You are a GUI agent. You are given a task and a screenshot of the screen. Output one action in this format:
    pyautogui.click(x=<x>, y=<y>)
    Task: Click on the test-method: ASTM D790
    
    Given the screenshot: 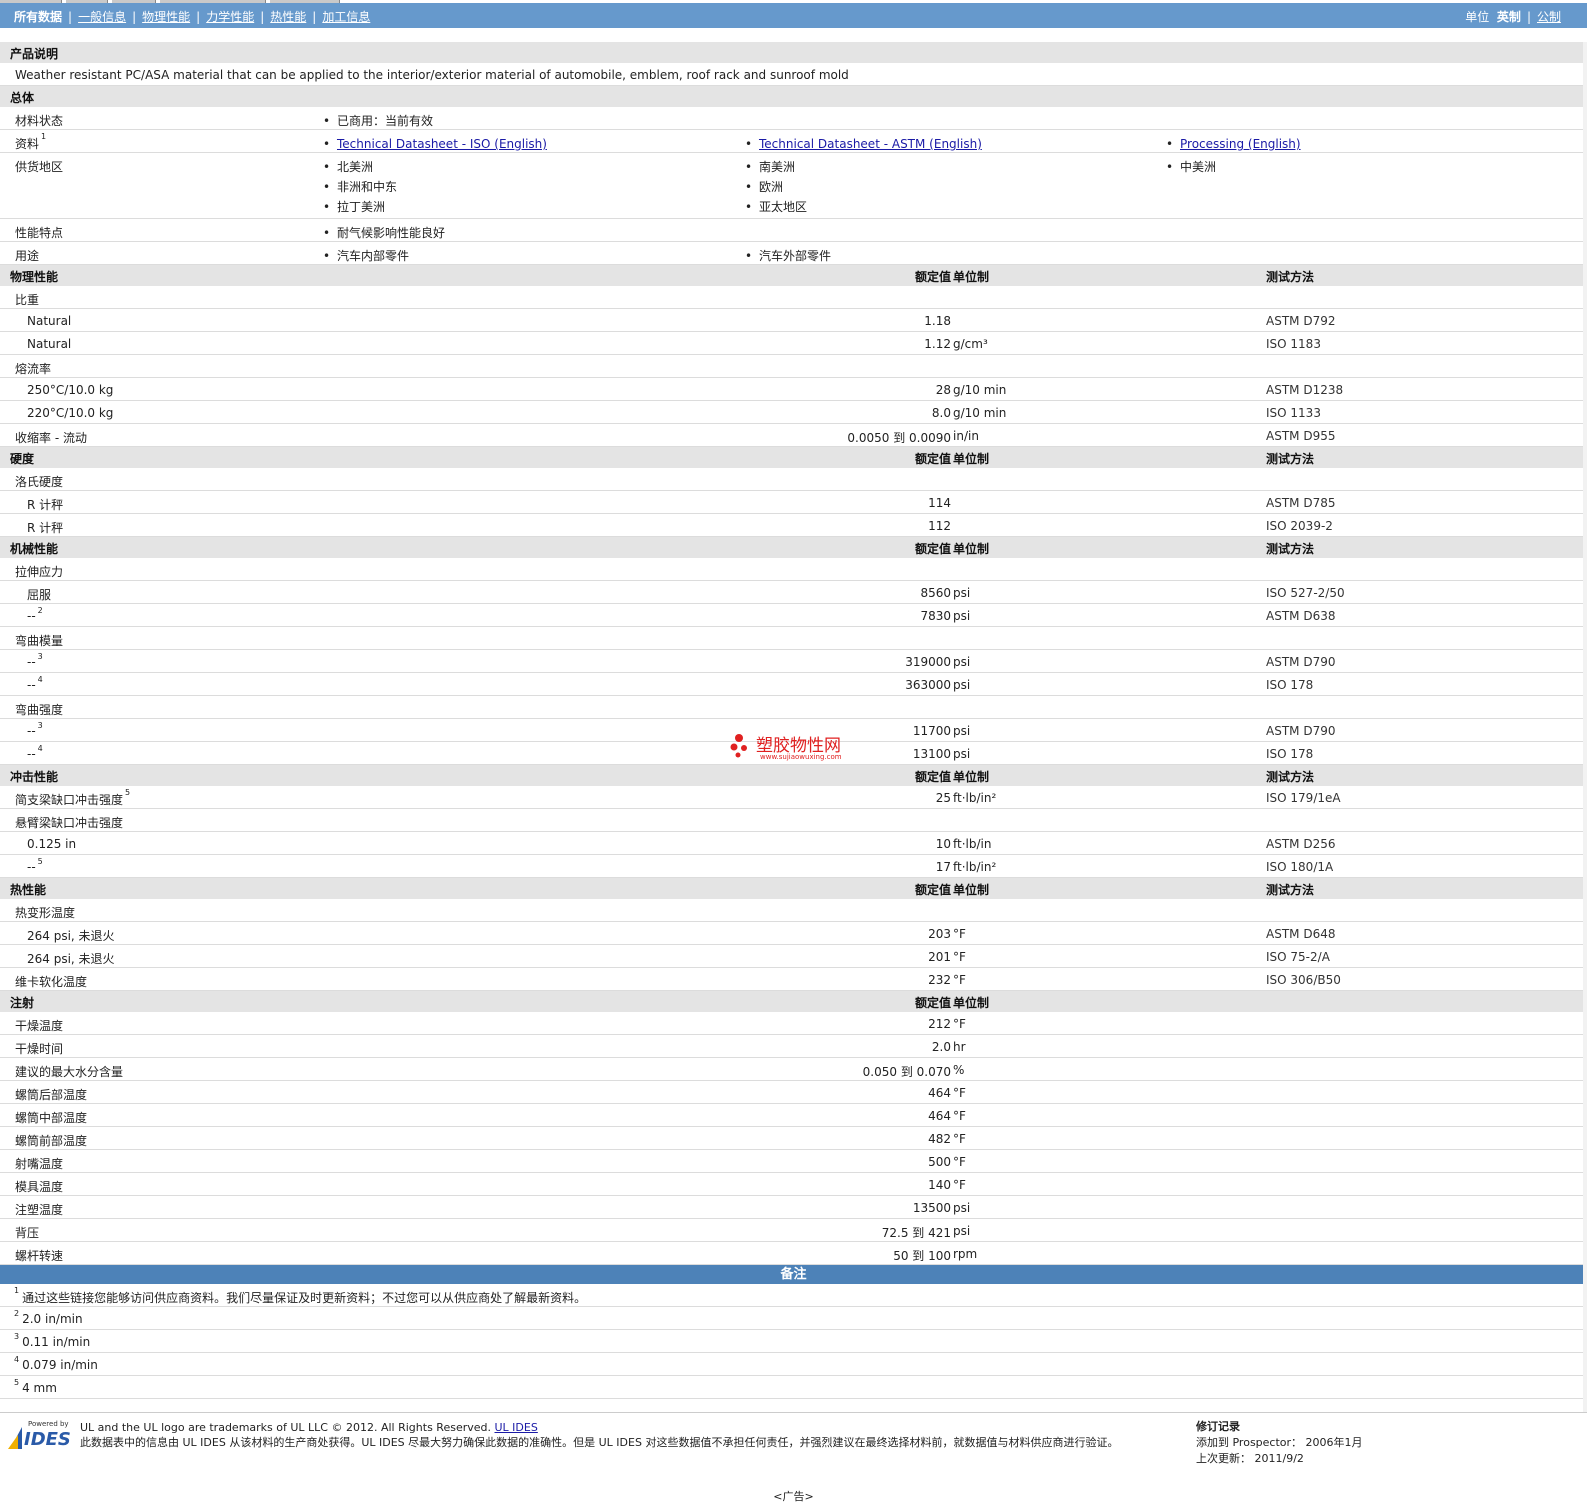 What is the action you would take?
    pyautogui.click(x=1301, y=662)
    